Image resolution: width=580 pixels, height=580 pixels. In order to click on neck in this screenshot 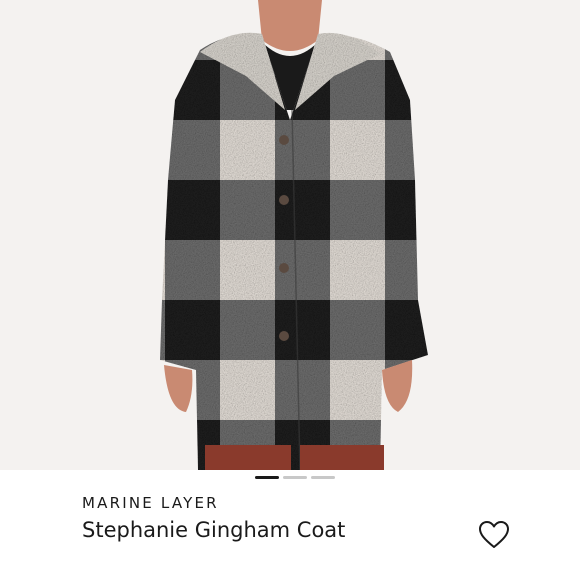, I will do `click(290, 25)`.